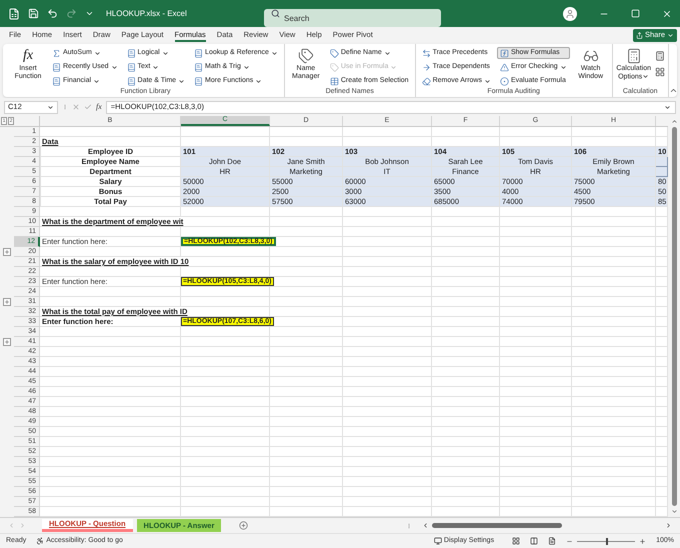 This screenshot has width=680, height=548. What do you see at coordinates (552, 541) in the screenshot?
I see `page-break-icon` at bounding box center [552, 541].